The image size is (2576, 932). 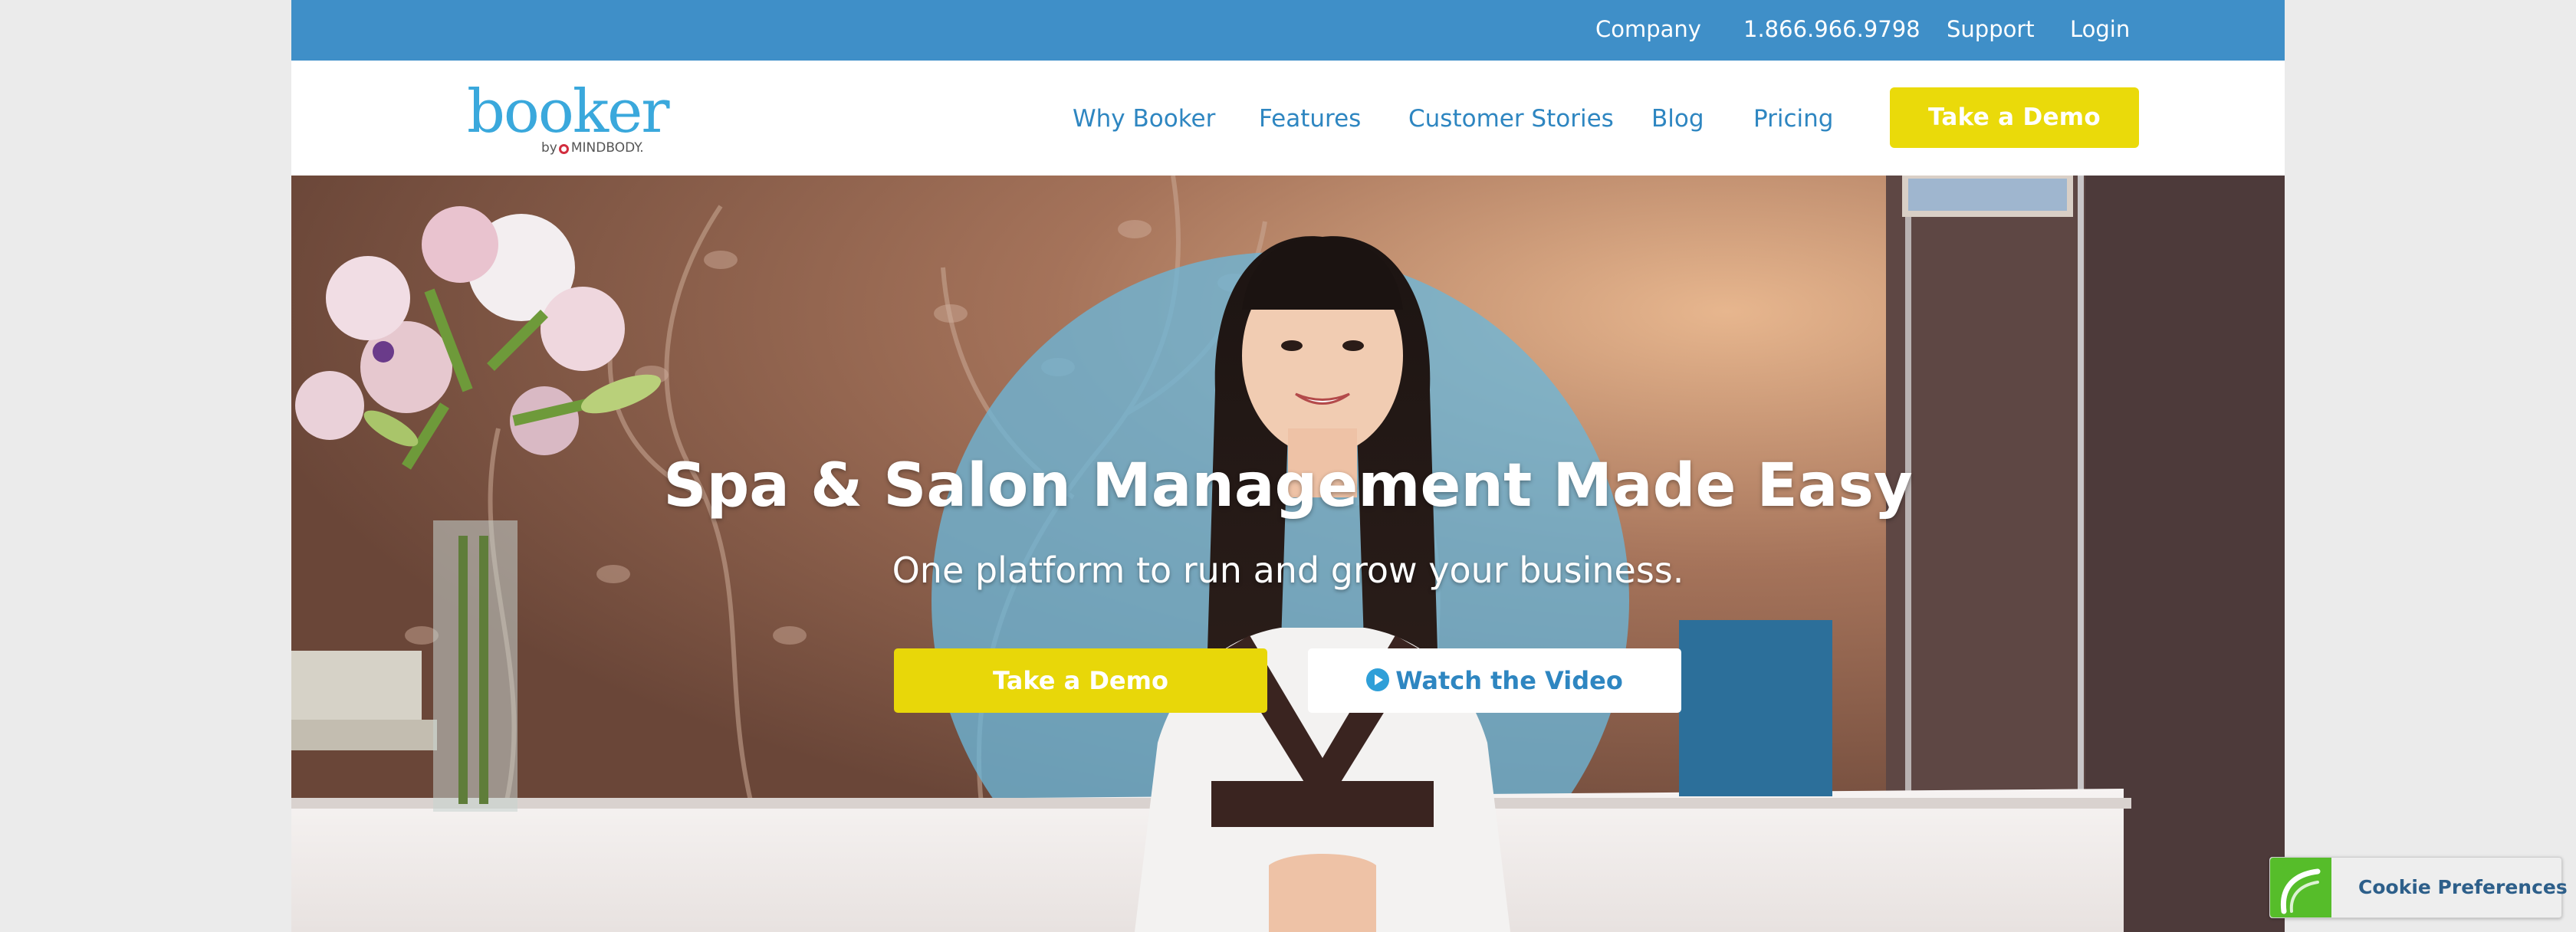 What do you see at coordinates (1648, 30) in the screenshot?
I see `company-link: Company` at bounding box center [1648, 30].